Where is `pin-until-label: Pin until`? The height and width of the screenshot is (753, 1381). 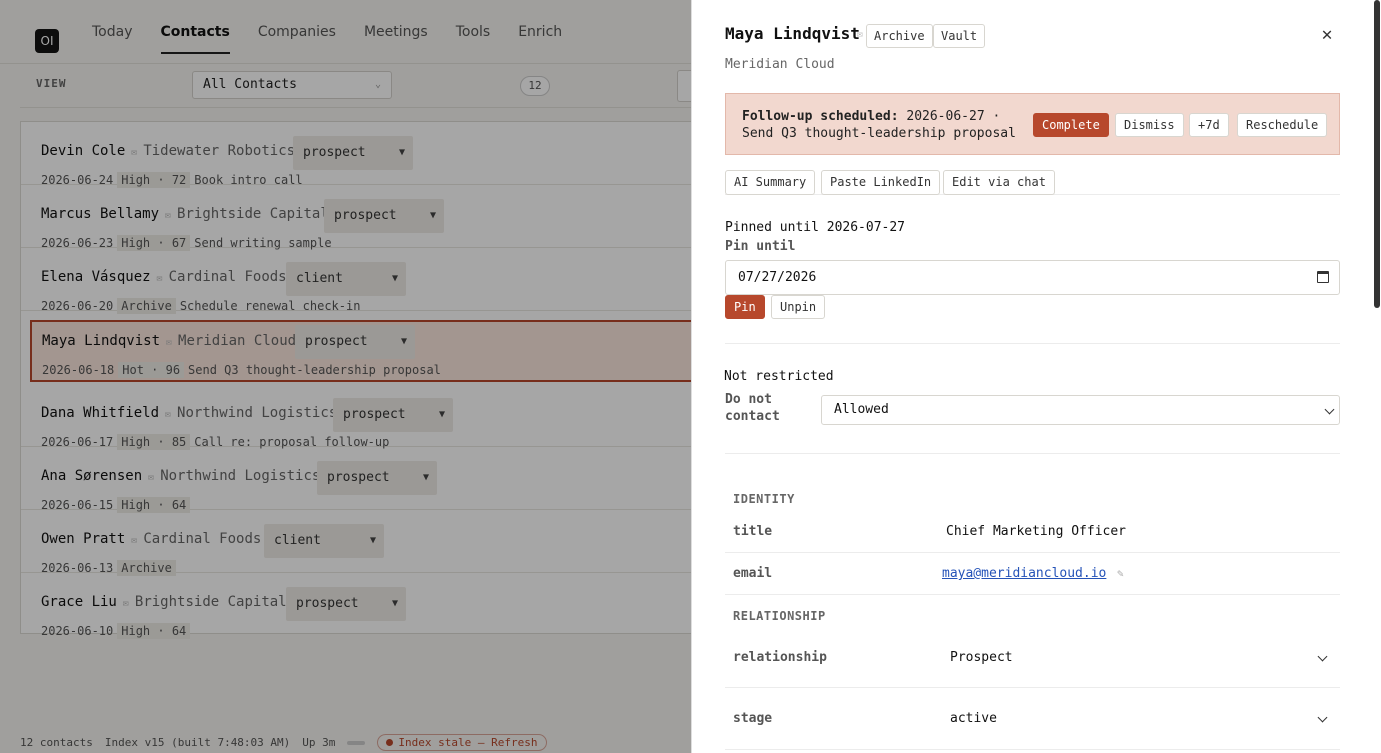
pin-until-label: Pin until is located at coordinates (760, 246).